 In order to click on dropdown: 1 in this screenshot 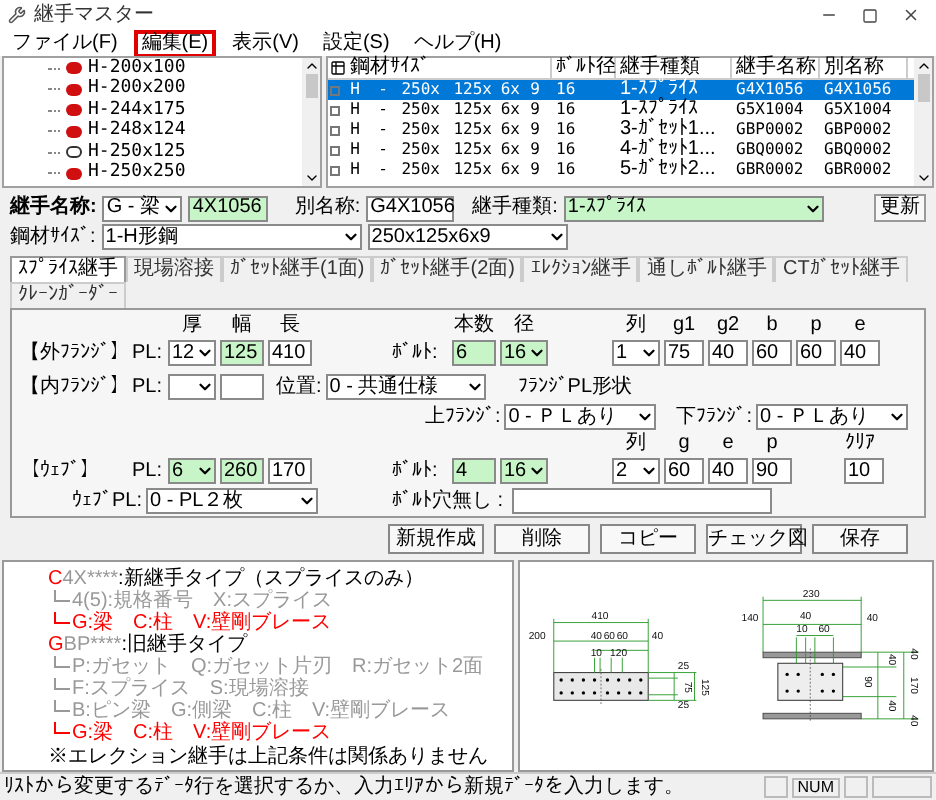, I will do `click(636, 353)`.